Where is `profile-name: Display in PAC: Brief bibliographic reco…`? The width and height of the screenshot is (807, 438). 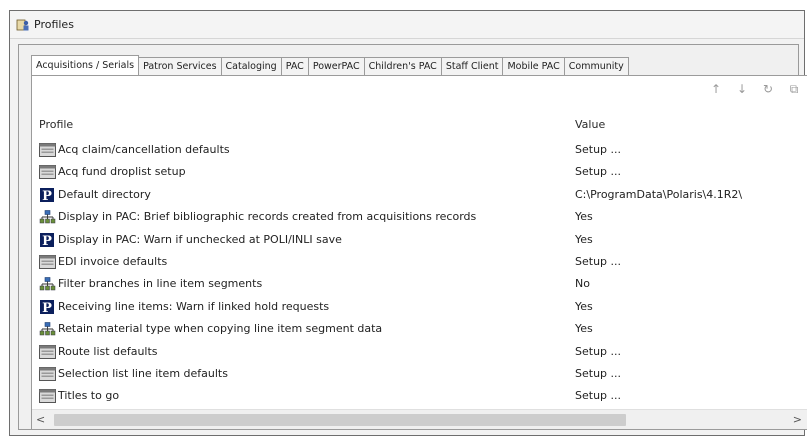 profile-name: Display in PAC: Brief bibliographic reco… is located at coordinates (267, 217).